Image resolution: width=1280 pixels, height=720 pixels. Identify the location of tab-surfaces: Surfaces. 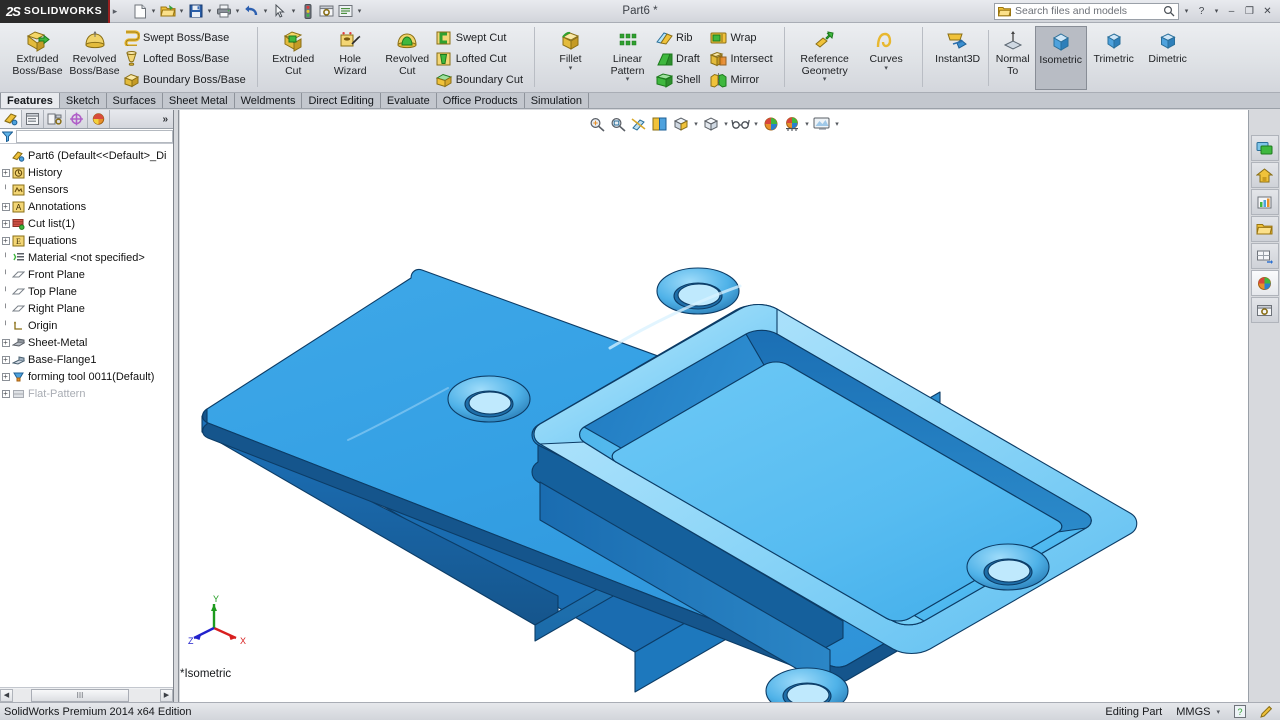
(134, 100).